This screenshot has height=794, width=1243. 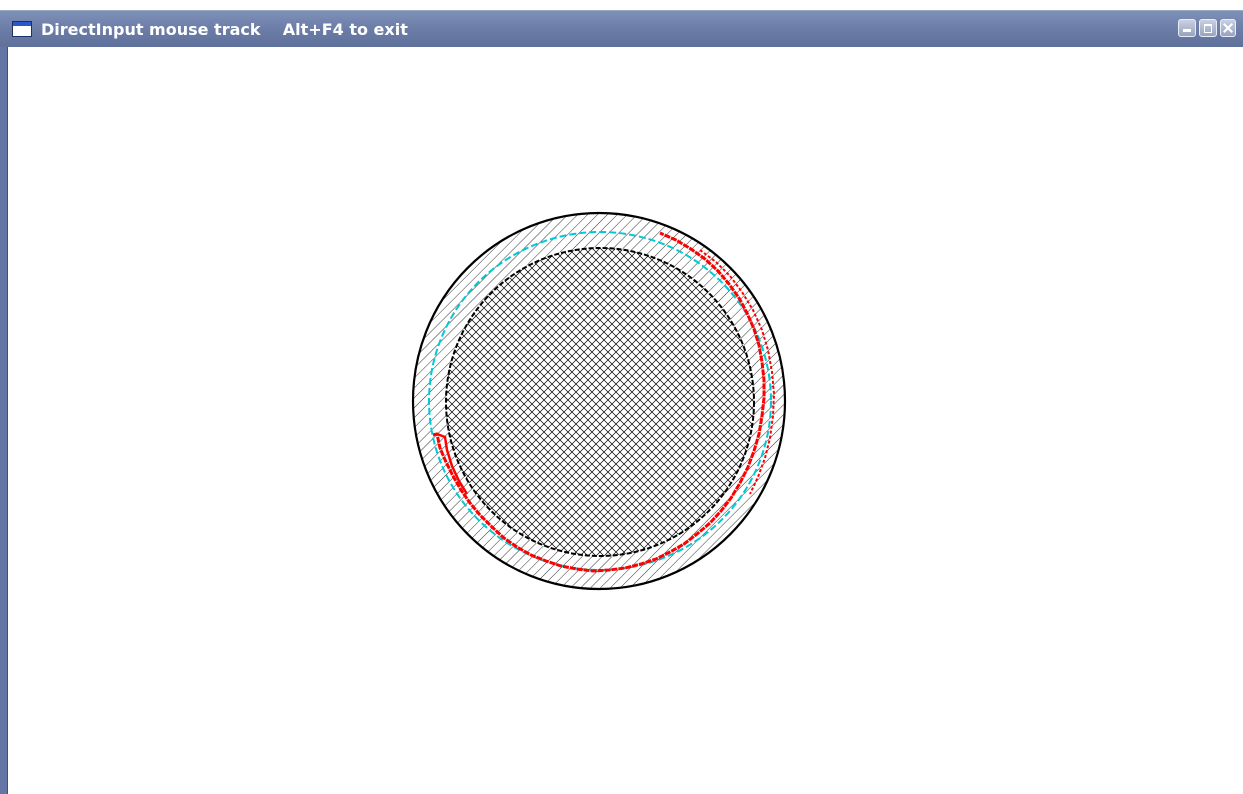 What do you see at coordinates (1187, 28) in the screenshot?
I see `minimize-button` at bounding box center [1187, 28].